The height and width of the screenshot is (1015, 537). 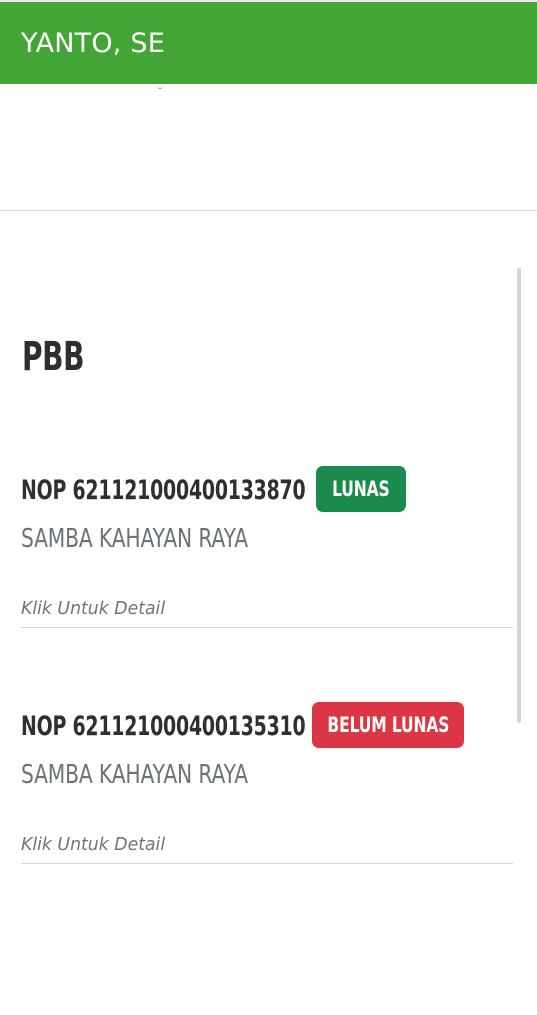 What do you see at coordinates (163, 490) in the screenshot?
I see `nop-number: NOP 621121000400133870` at bounding box center [163, 490].